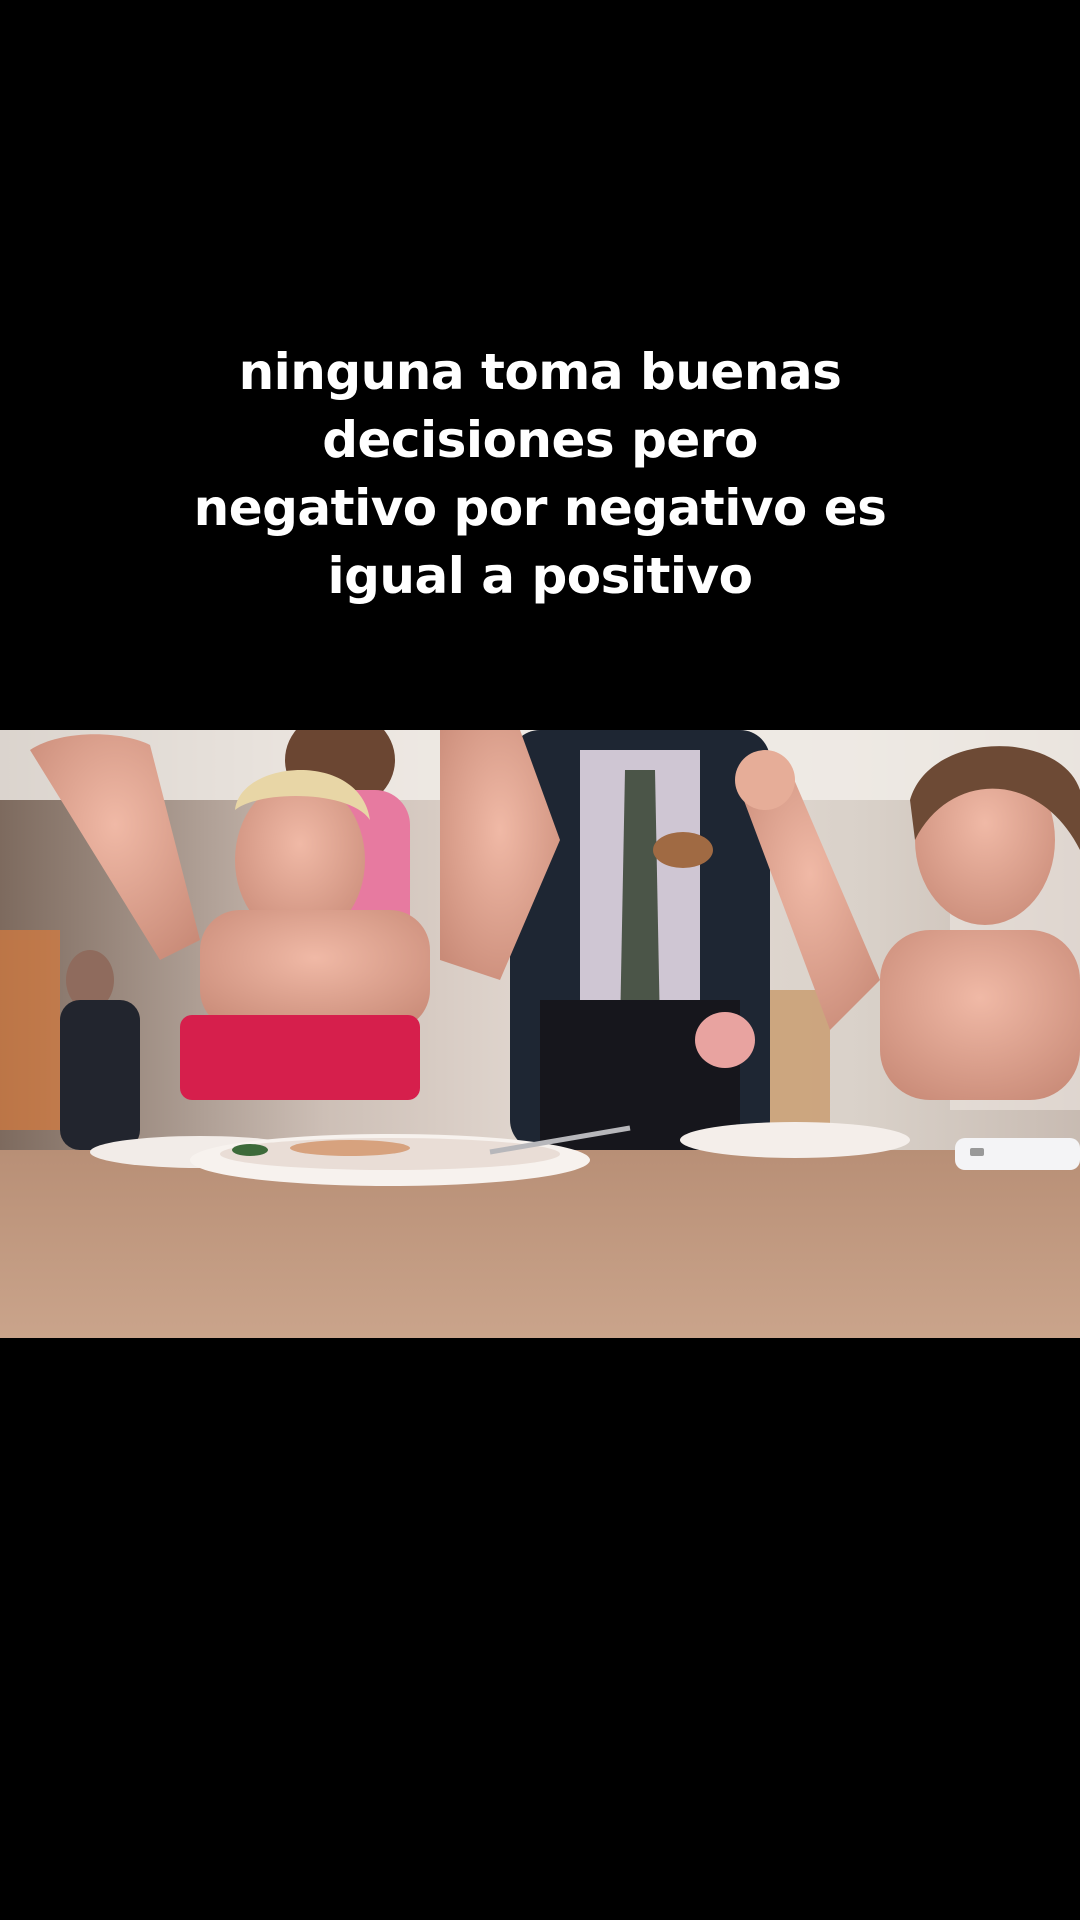 Image resolution: width=1080 pixels, height=1920 pixels. What do you see at coordinates (795, 1140) in the screenshot?
I see `plate-right` at bounding box center [795, 1140].